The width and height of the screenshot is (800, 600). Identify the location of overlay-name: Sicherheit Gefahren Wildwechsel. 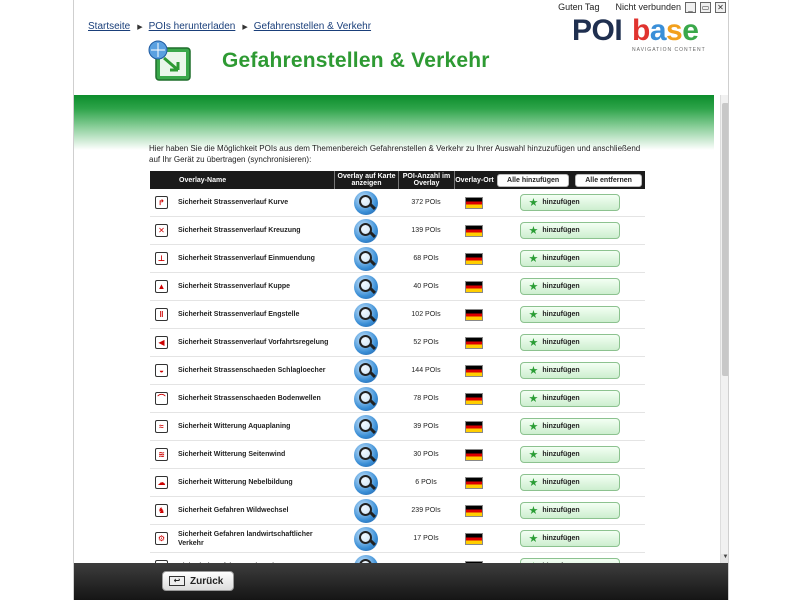
(233, 510).